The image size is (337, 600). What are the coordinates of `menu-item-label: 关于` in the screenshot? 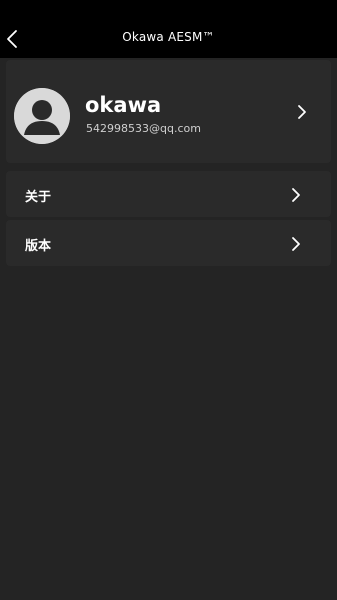 It's located at (38, 197).